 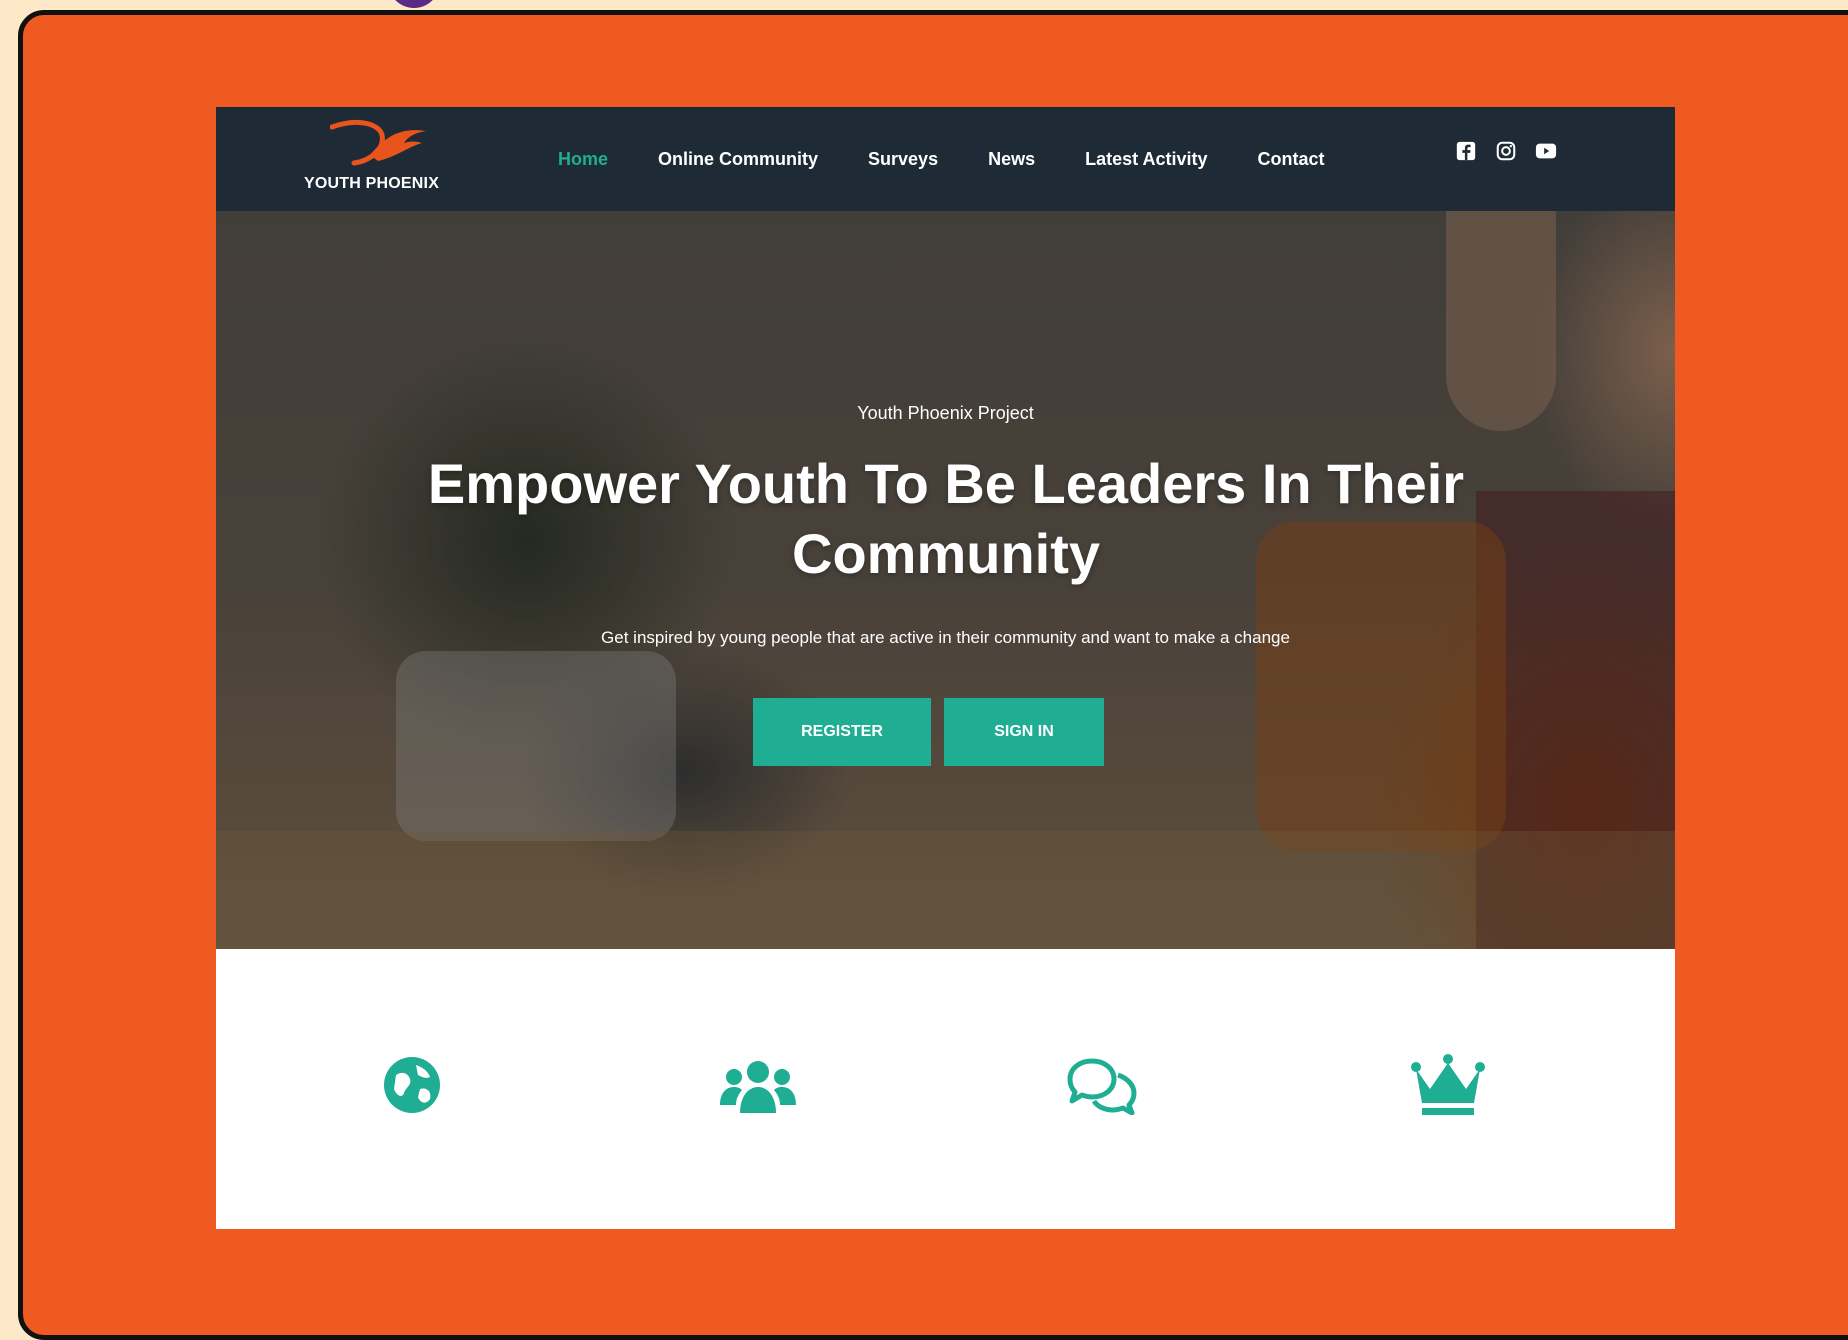 What do you see at coordinates (1466, 151) in the screenshot?
I see `facebook-icon` at bounding box center [1466, 151].